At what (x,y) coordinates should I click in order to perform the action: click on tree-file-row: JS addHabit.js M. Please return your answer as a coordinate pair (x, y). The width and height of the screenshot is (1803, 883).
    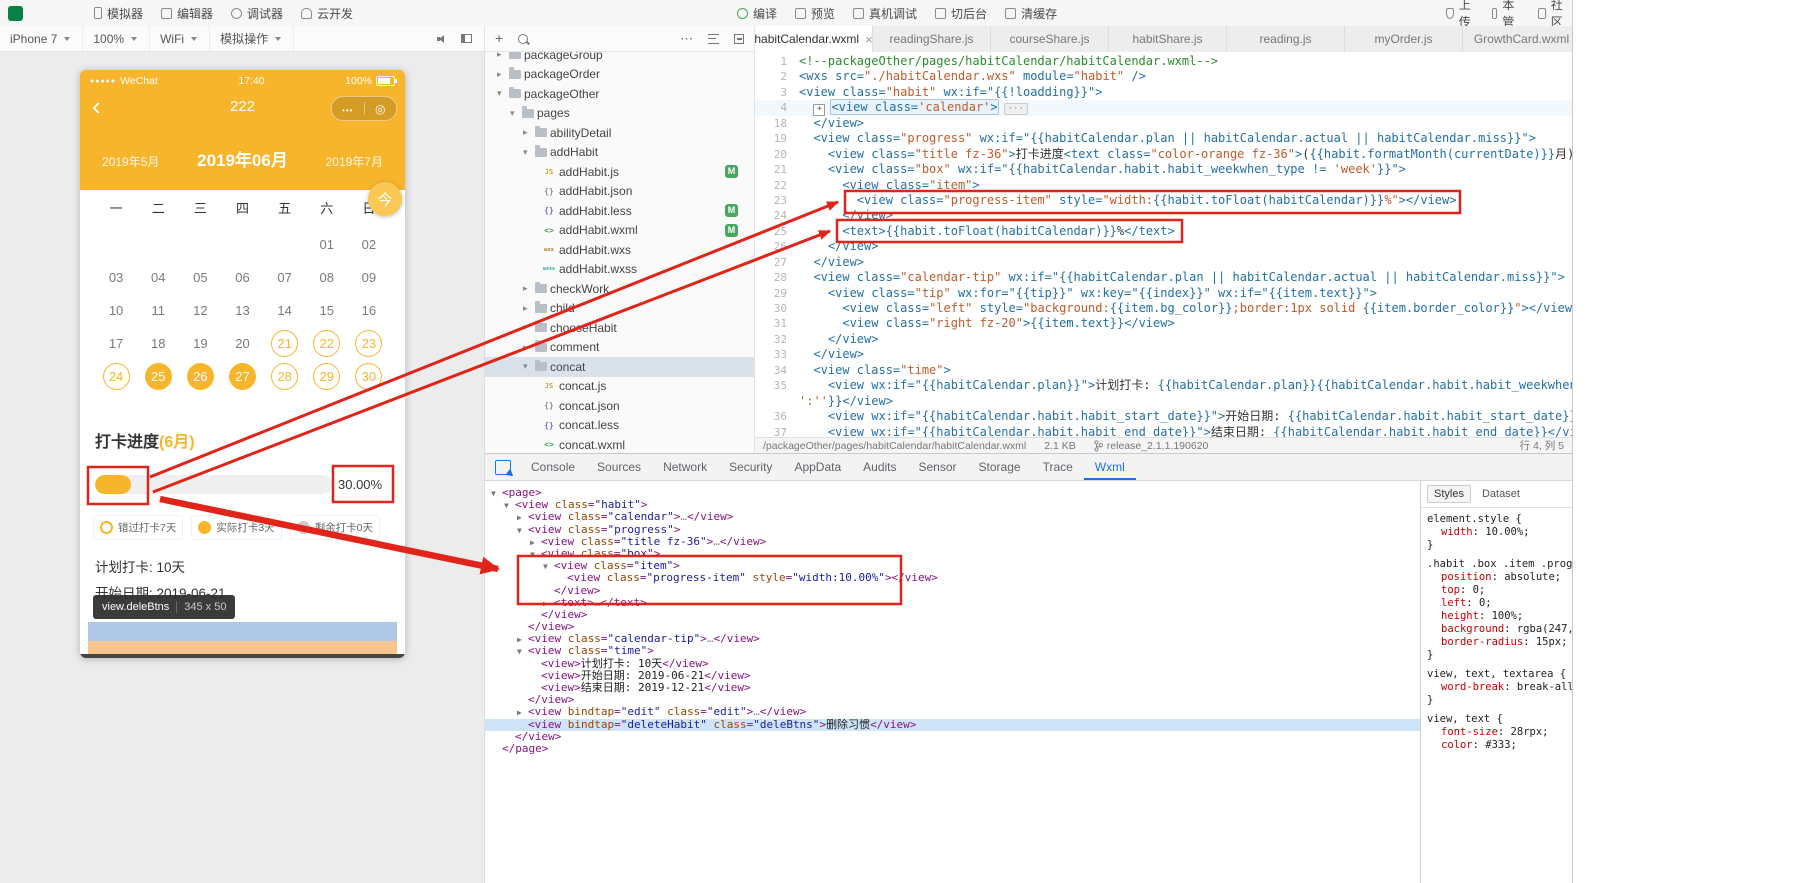
    Looking at the image, I should click on (619, 172).